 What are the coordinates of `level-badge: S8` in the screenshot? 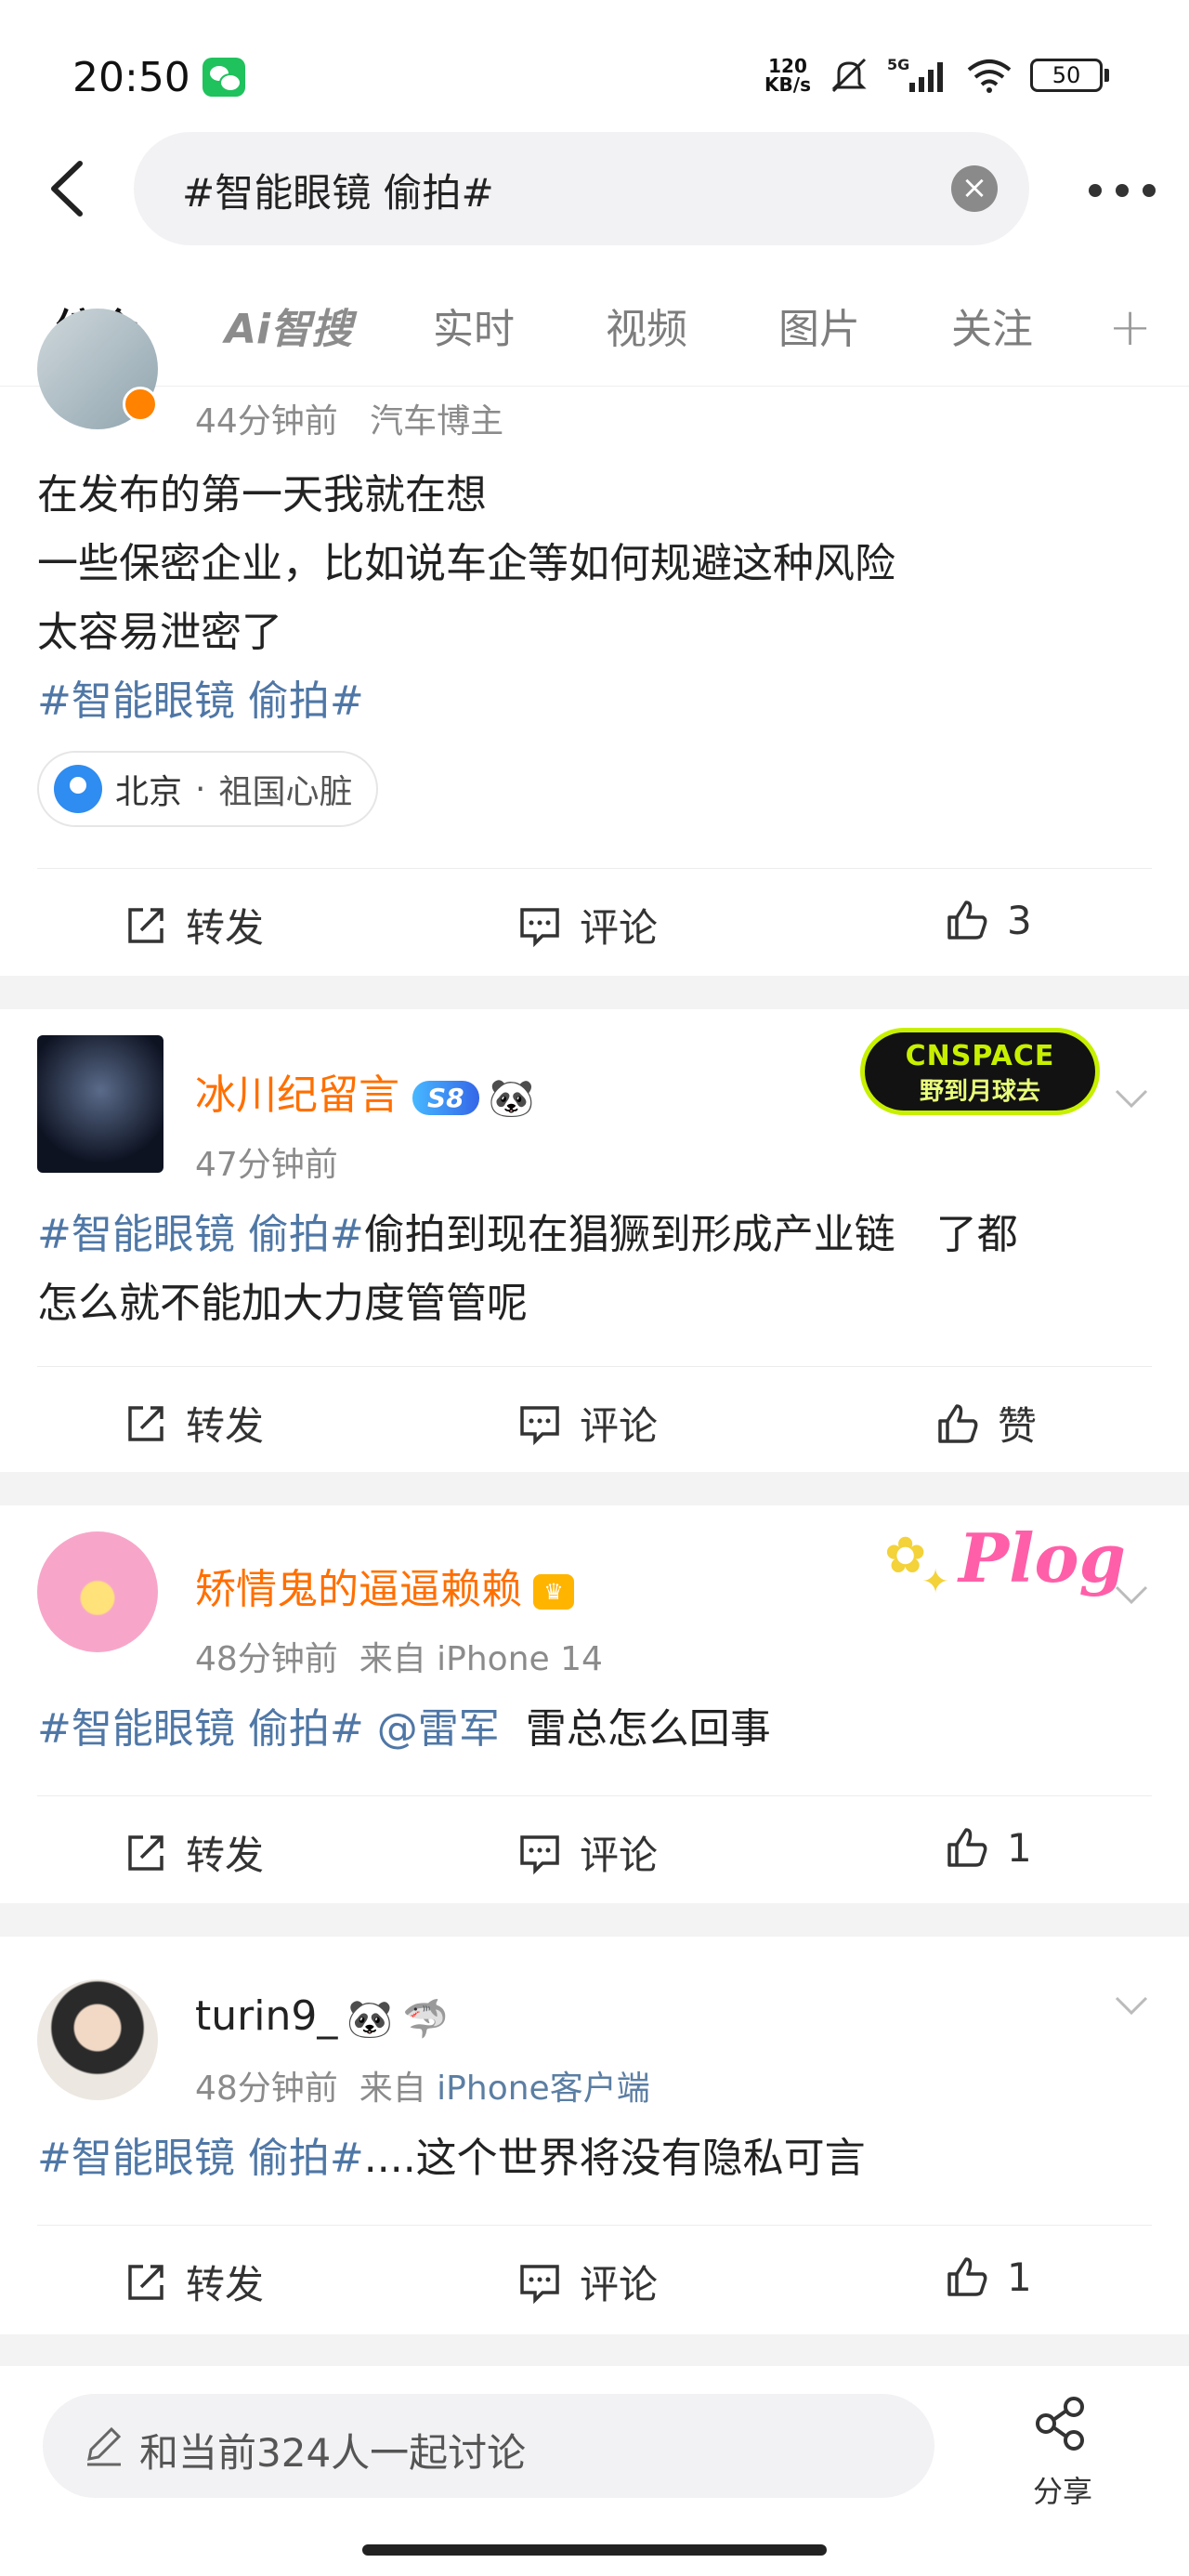 It's located at (445, 1097).